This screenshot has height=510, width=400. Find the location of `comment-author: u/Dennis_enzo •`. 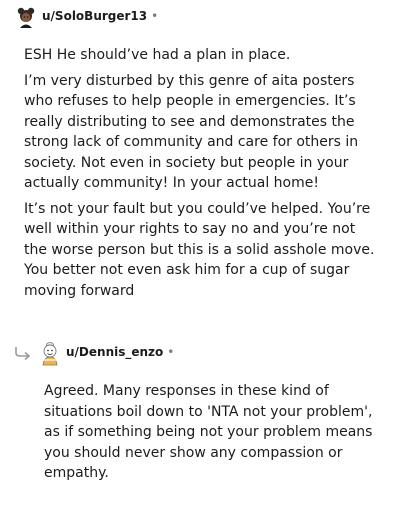

comment-author: u/Dennis_enzo • is located at coordinates (120, 352).